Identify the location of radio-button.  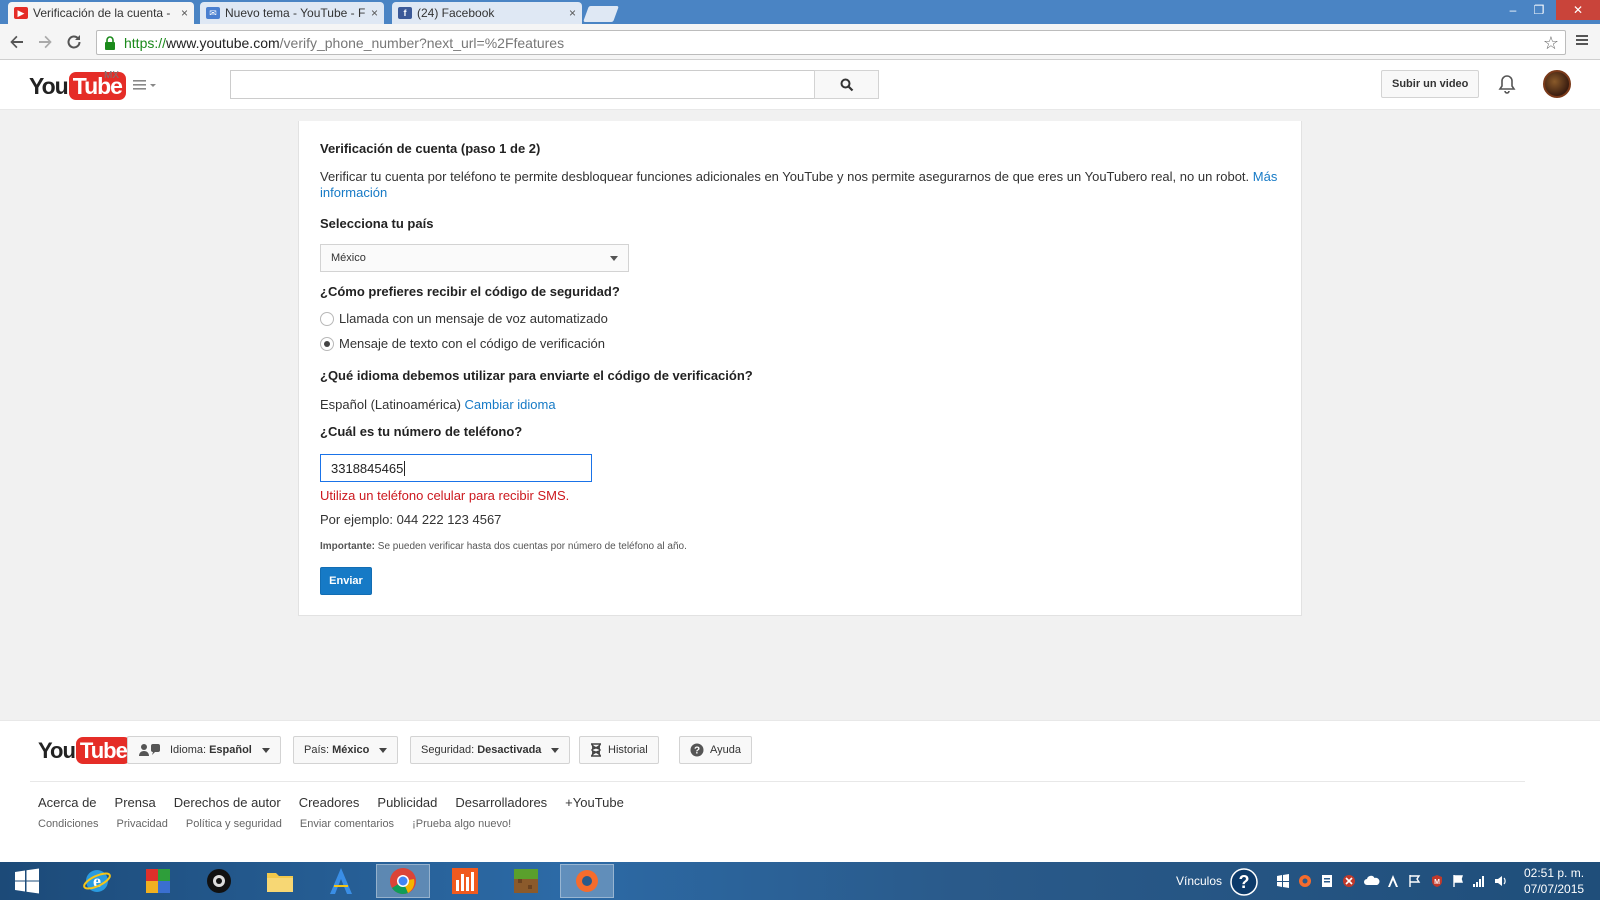
(327, 318).